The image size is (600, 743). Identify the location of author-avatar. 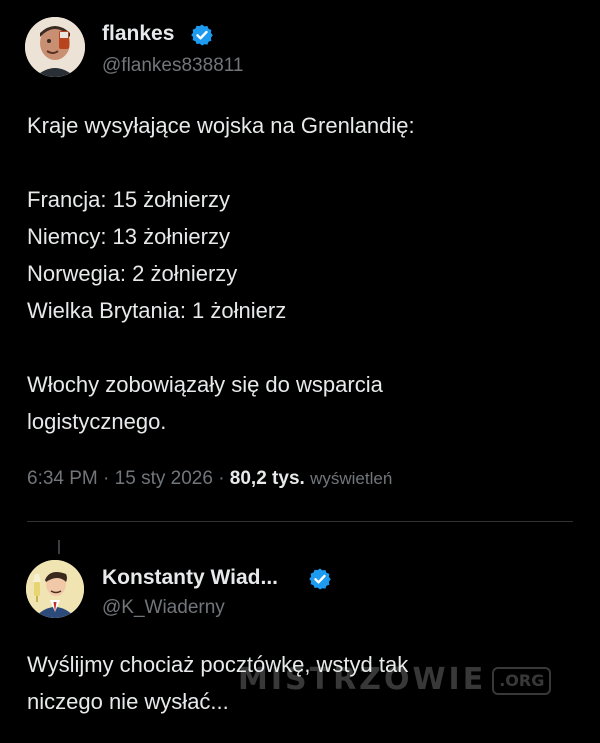
(55, 47).